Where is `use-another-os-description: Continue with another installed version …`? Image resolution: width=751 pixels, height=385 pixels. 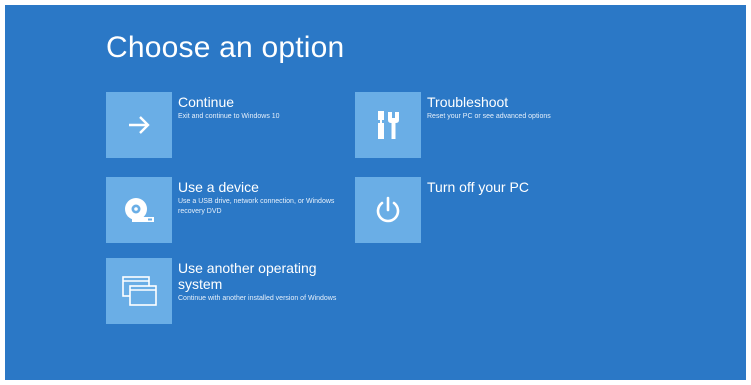
use-another-os-description: Continue with another installed version … is located at coordinates (257, 298).